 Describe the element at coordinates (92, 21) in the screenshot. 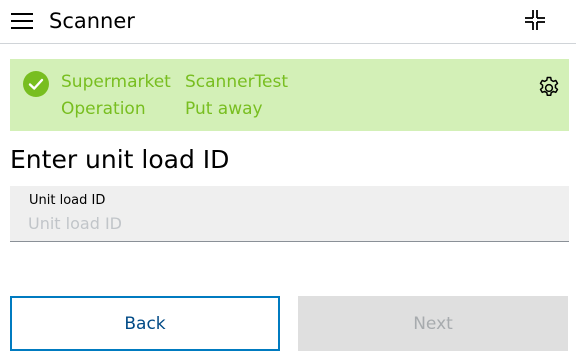

I see `app-title: Scanner` at that location.